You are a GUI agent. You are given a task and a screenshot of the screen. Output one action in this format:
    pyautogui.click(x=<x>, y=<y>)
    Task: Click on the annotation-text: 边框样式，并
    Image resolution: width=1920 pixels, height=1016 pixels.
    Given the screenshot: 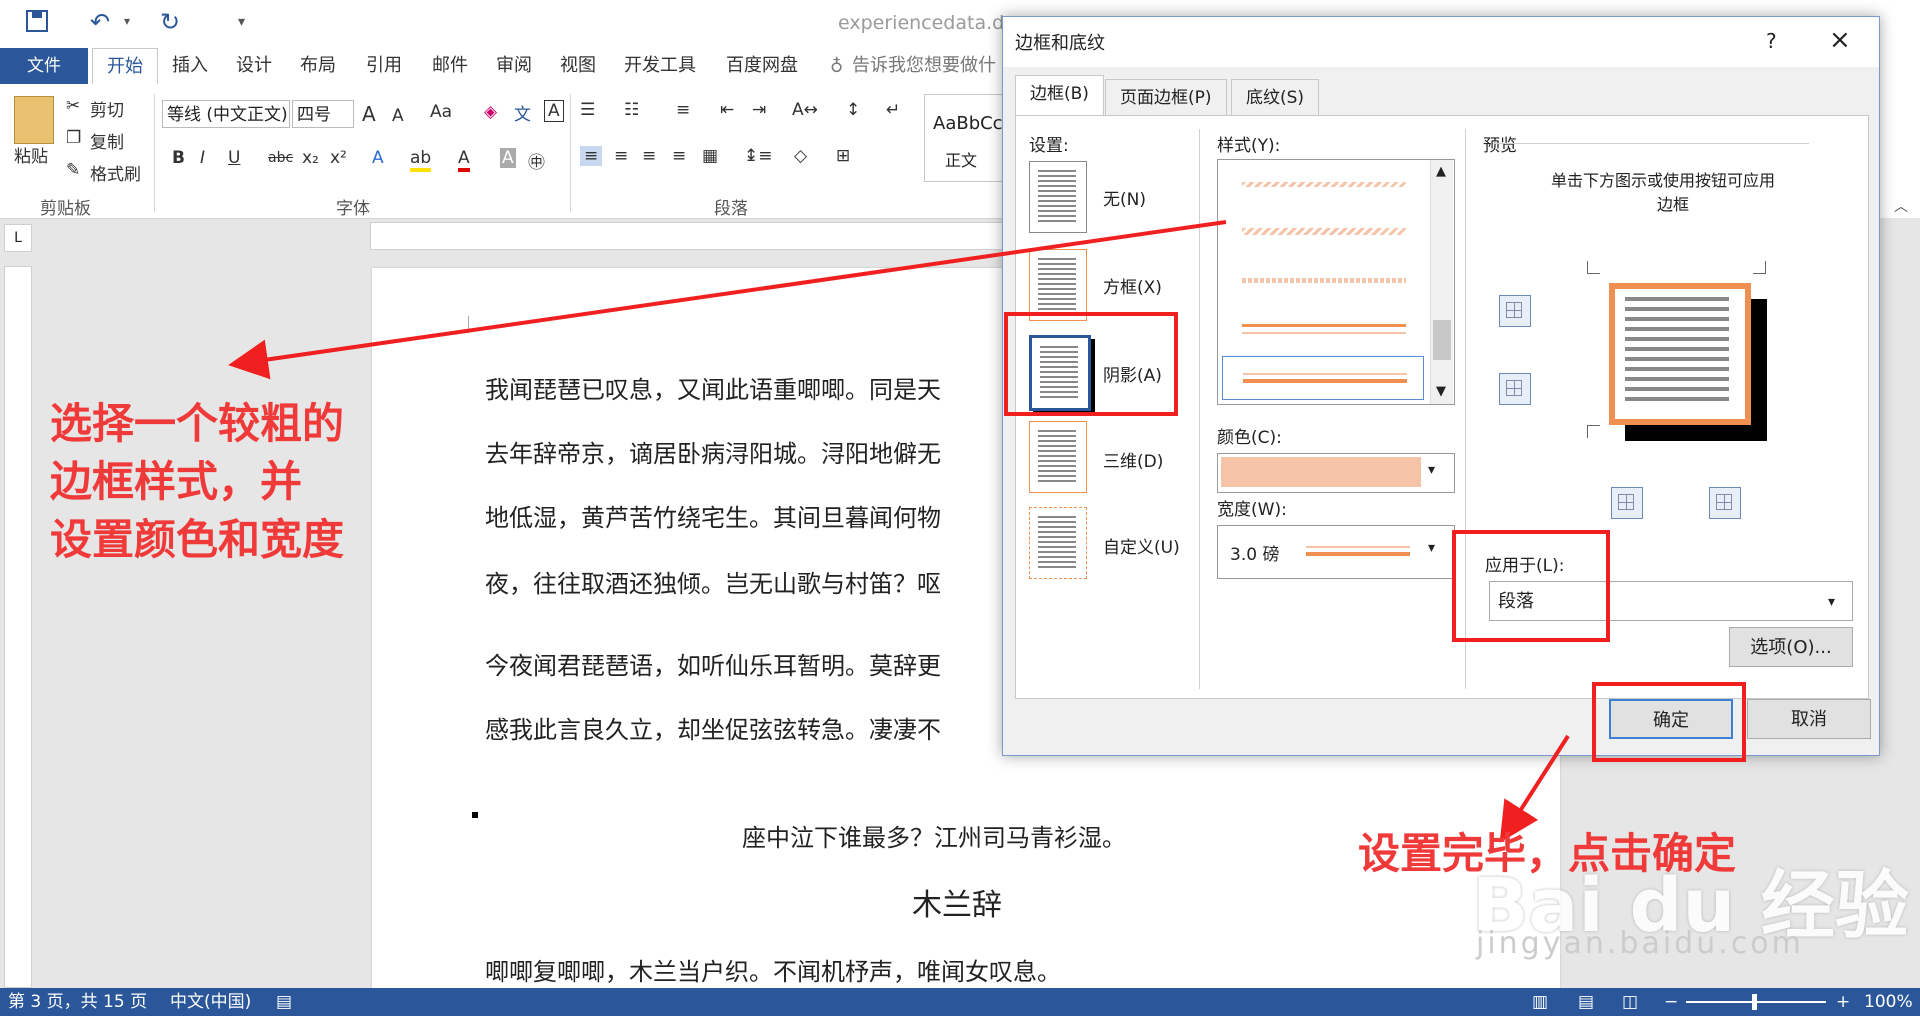 What is the action you would take?
    pyautogui.click(x=176, y=481)
    